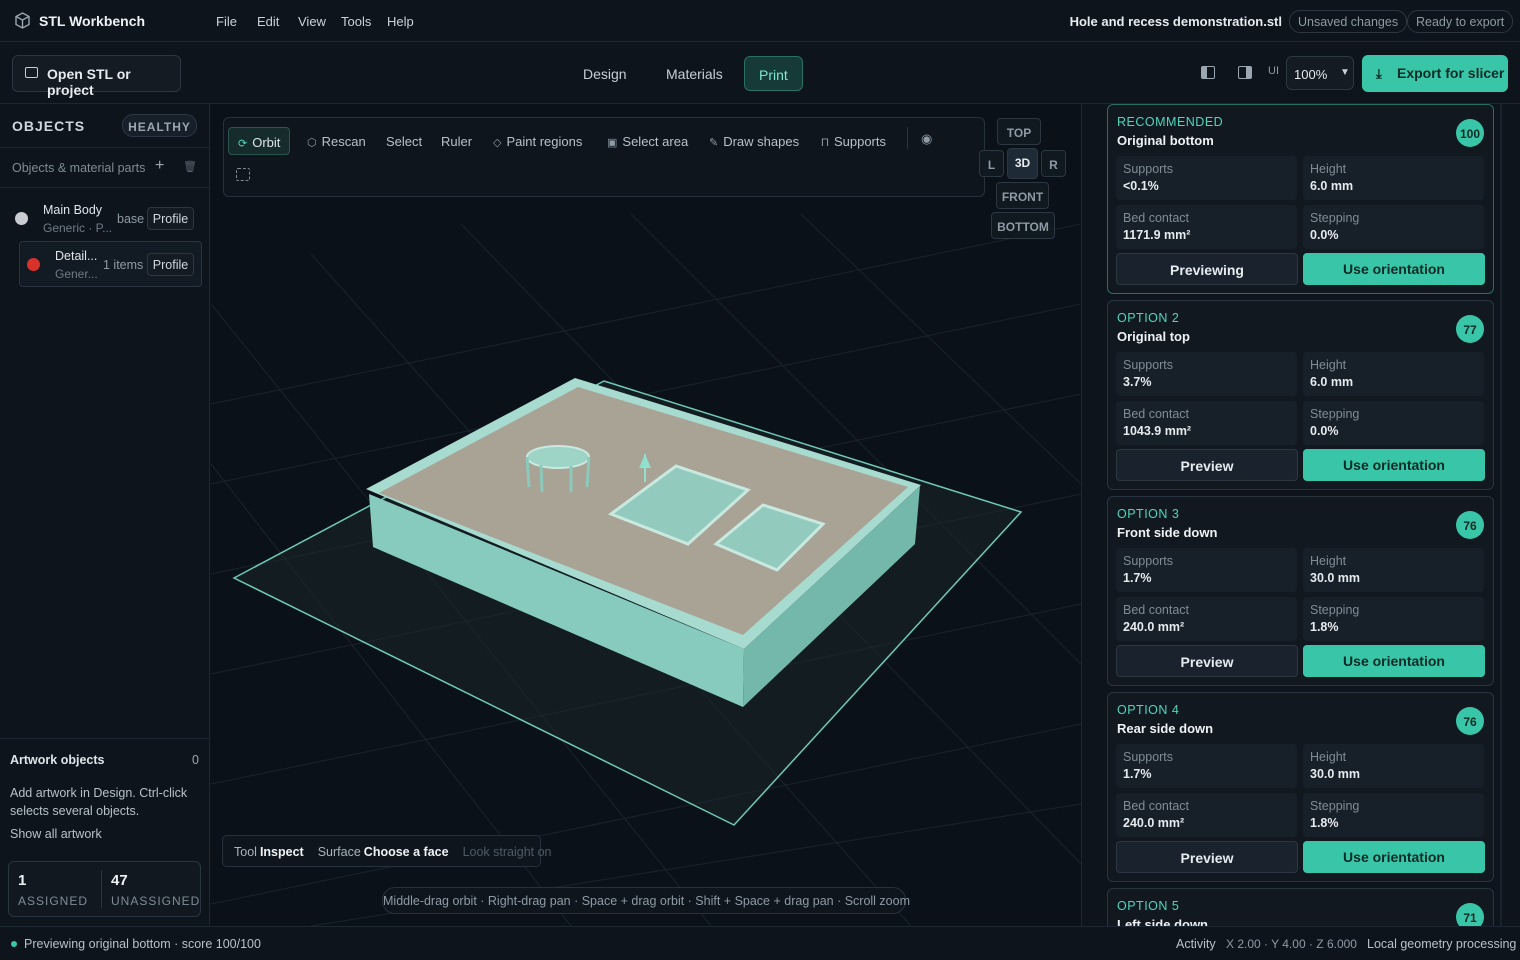  Describe the element at coordinates (456, 141) in the screenshot. I see `tool-ruler: Ruler` at that location.